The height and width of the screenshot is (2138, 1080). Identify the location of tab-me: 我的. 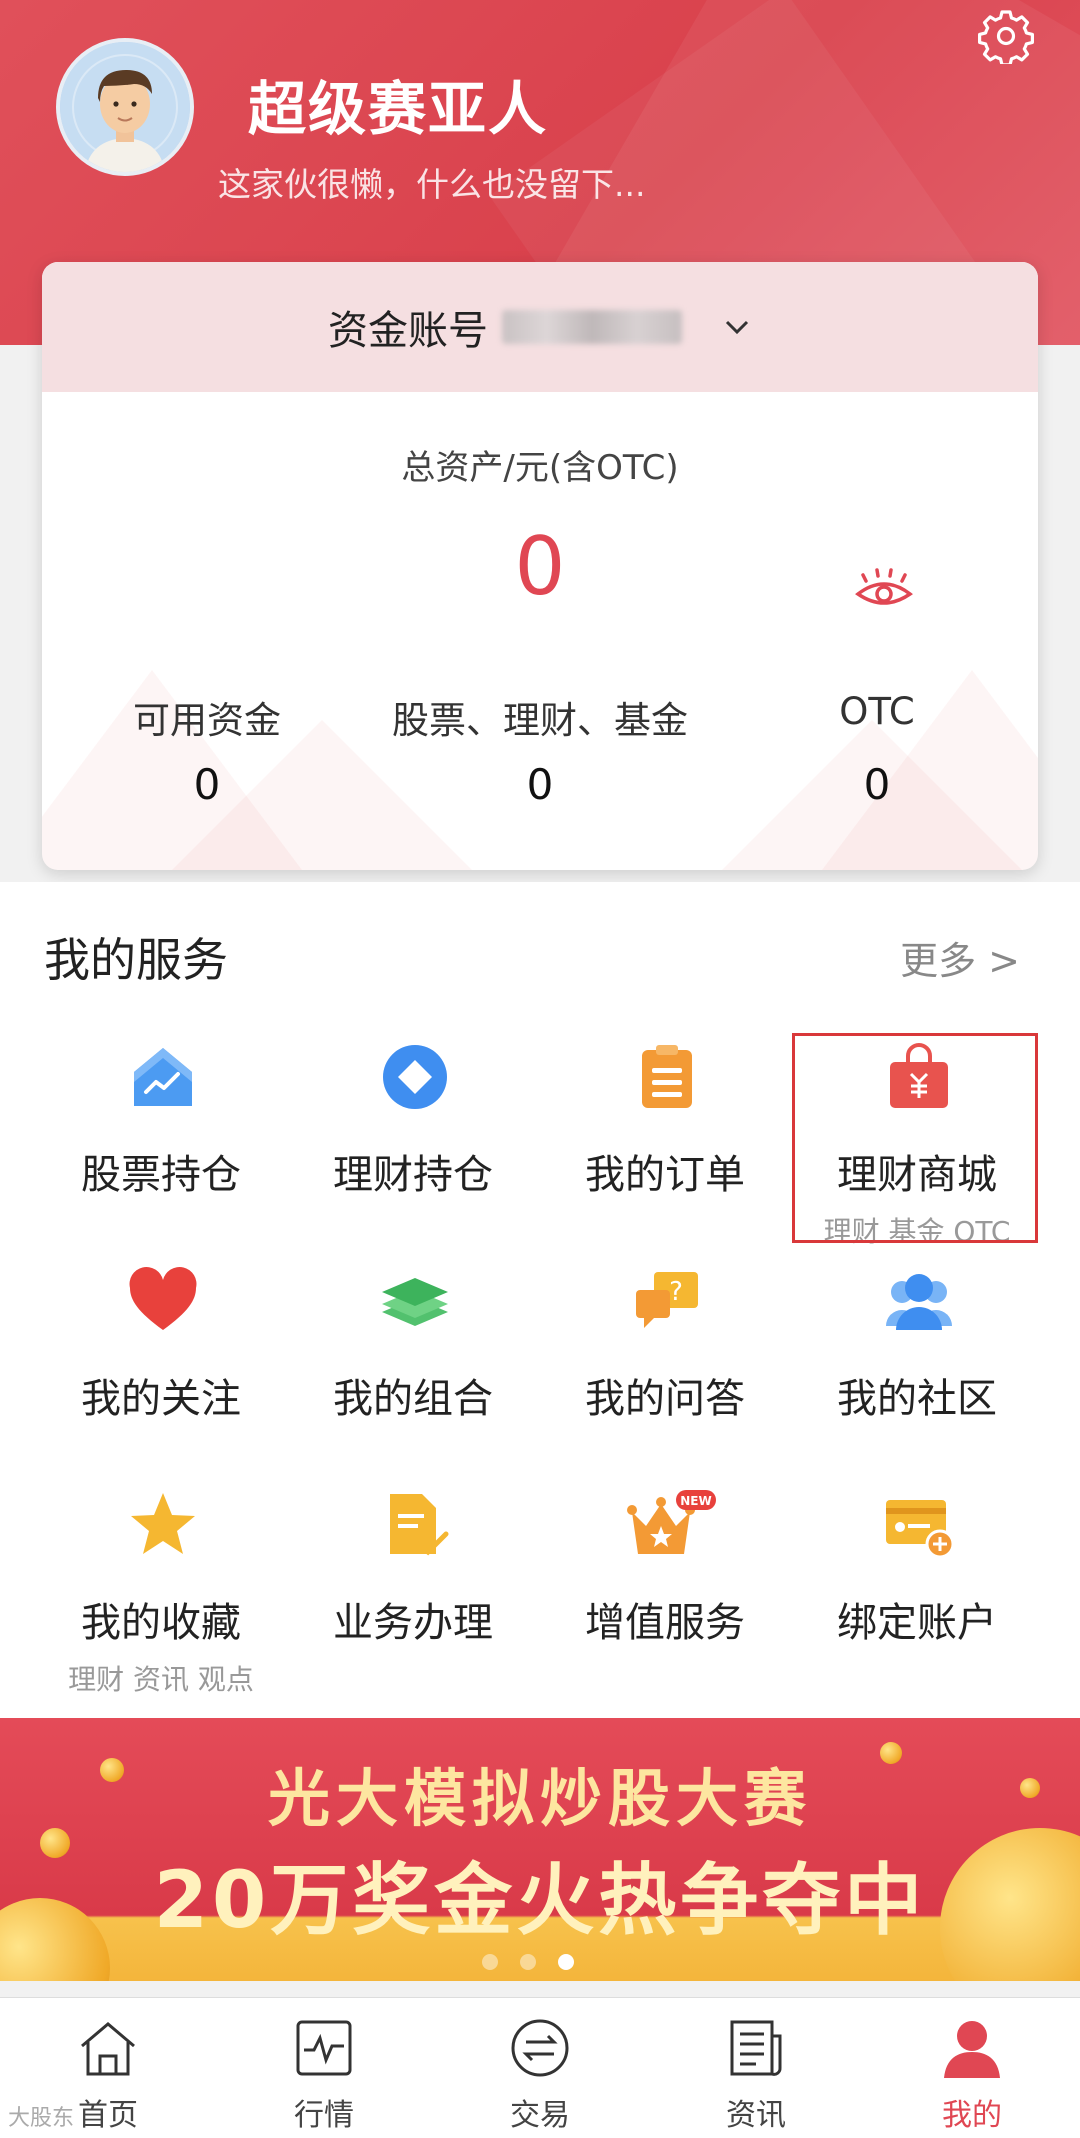
(972, 2068).